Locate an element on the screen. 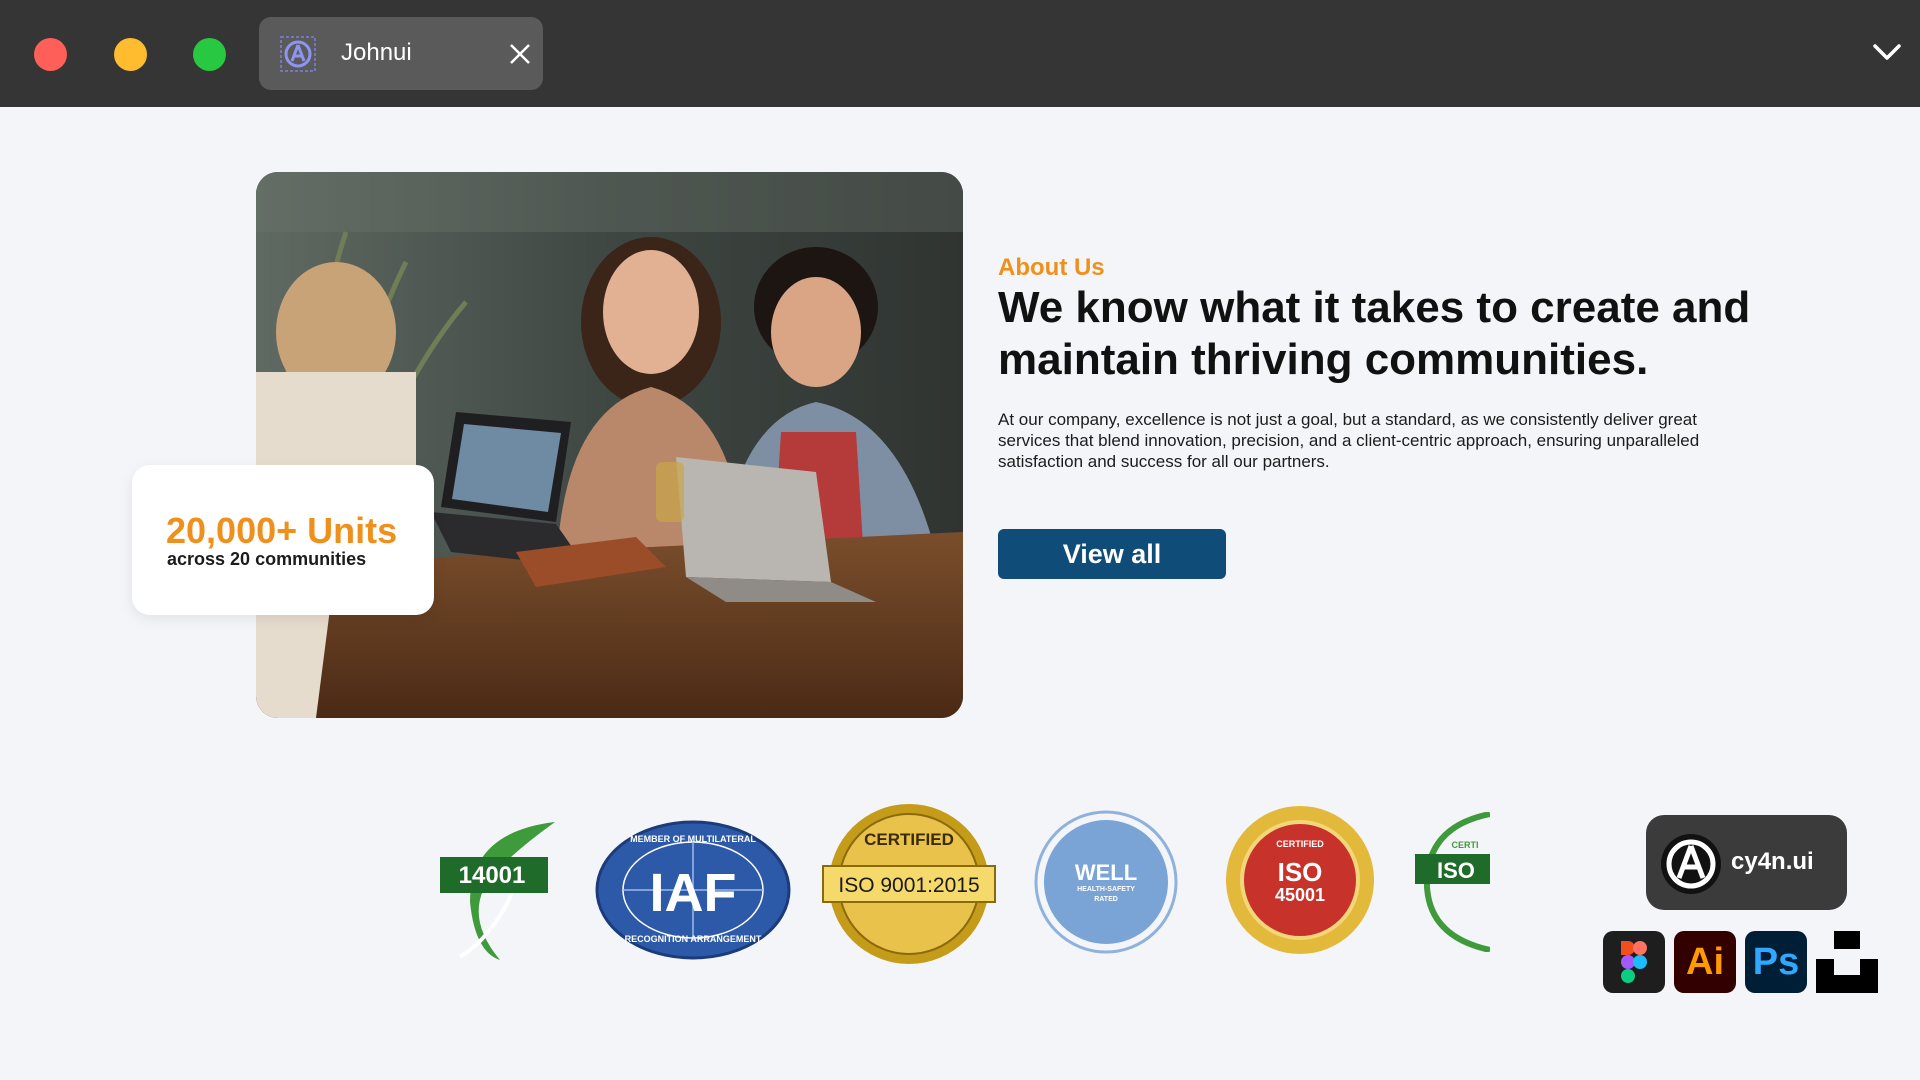 The image size is (1920, 1080). stat-card: 20,000+ Units across 20 communities is located at coordinates (283, 540).